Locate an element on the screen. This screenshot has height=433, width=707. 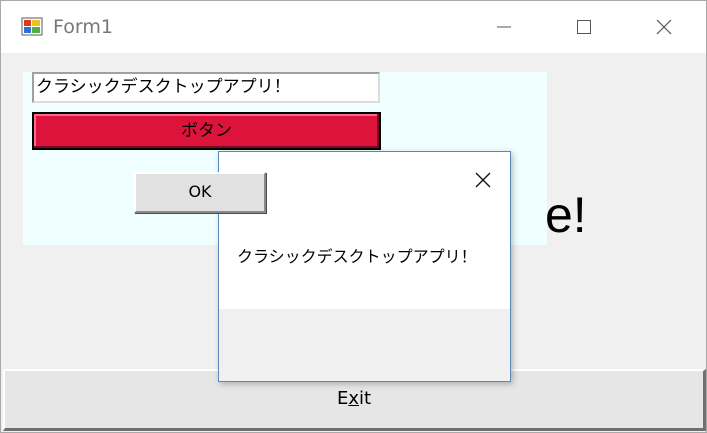
title-bar: Form1 is located at coordinates (353, 27).